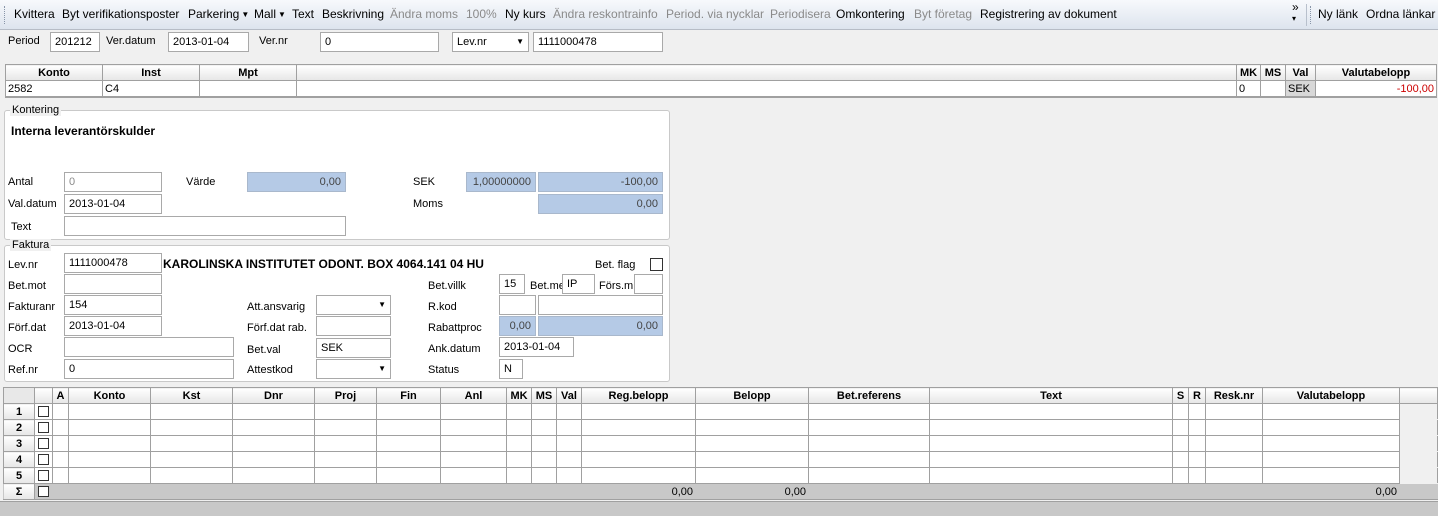  I want to click on refnr-field: 0, so click(149, 369).